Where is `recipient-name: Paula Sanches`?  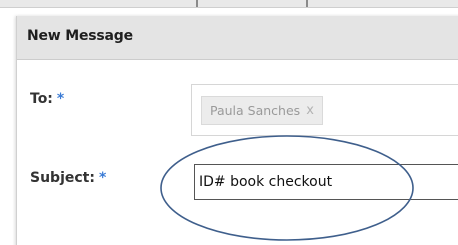
recipient-name: Paula Sanches is located at coordinates (255, 110).